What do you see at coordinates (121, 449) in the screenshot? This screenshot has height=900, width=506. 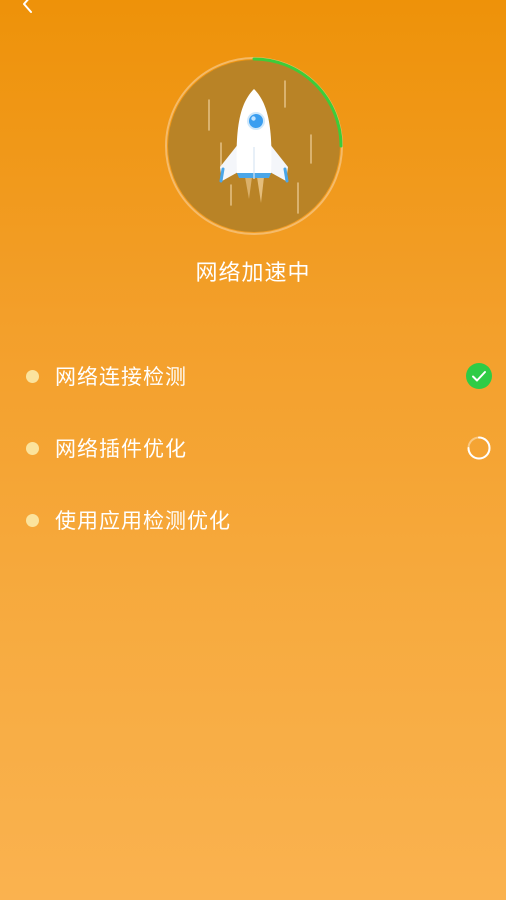 I see `task-label: 网络插件优化` at bounding box center [121, 449].